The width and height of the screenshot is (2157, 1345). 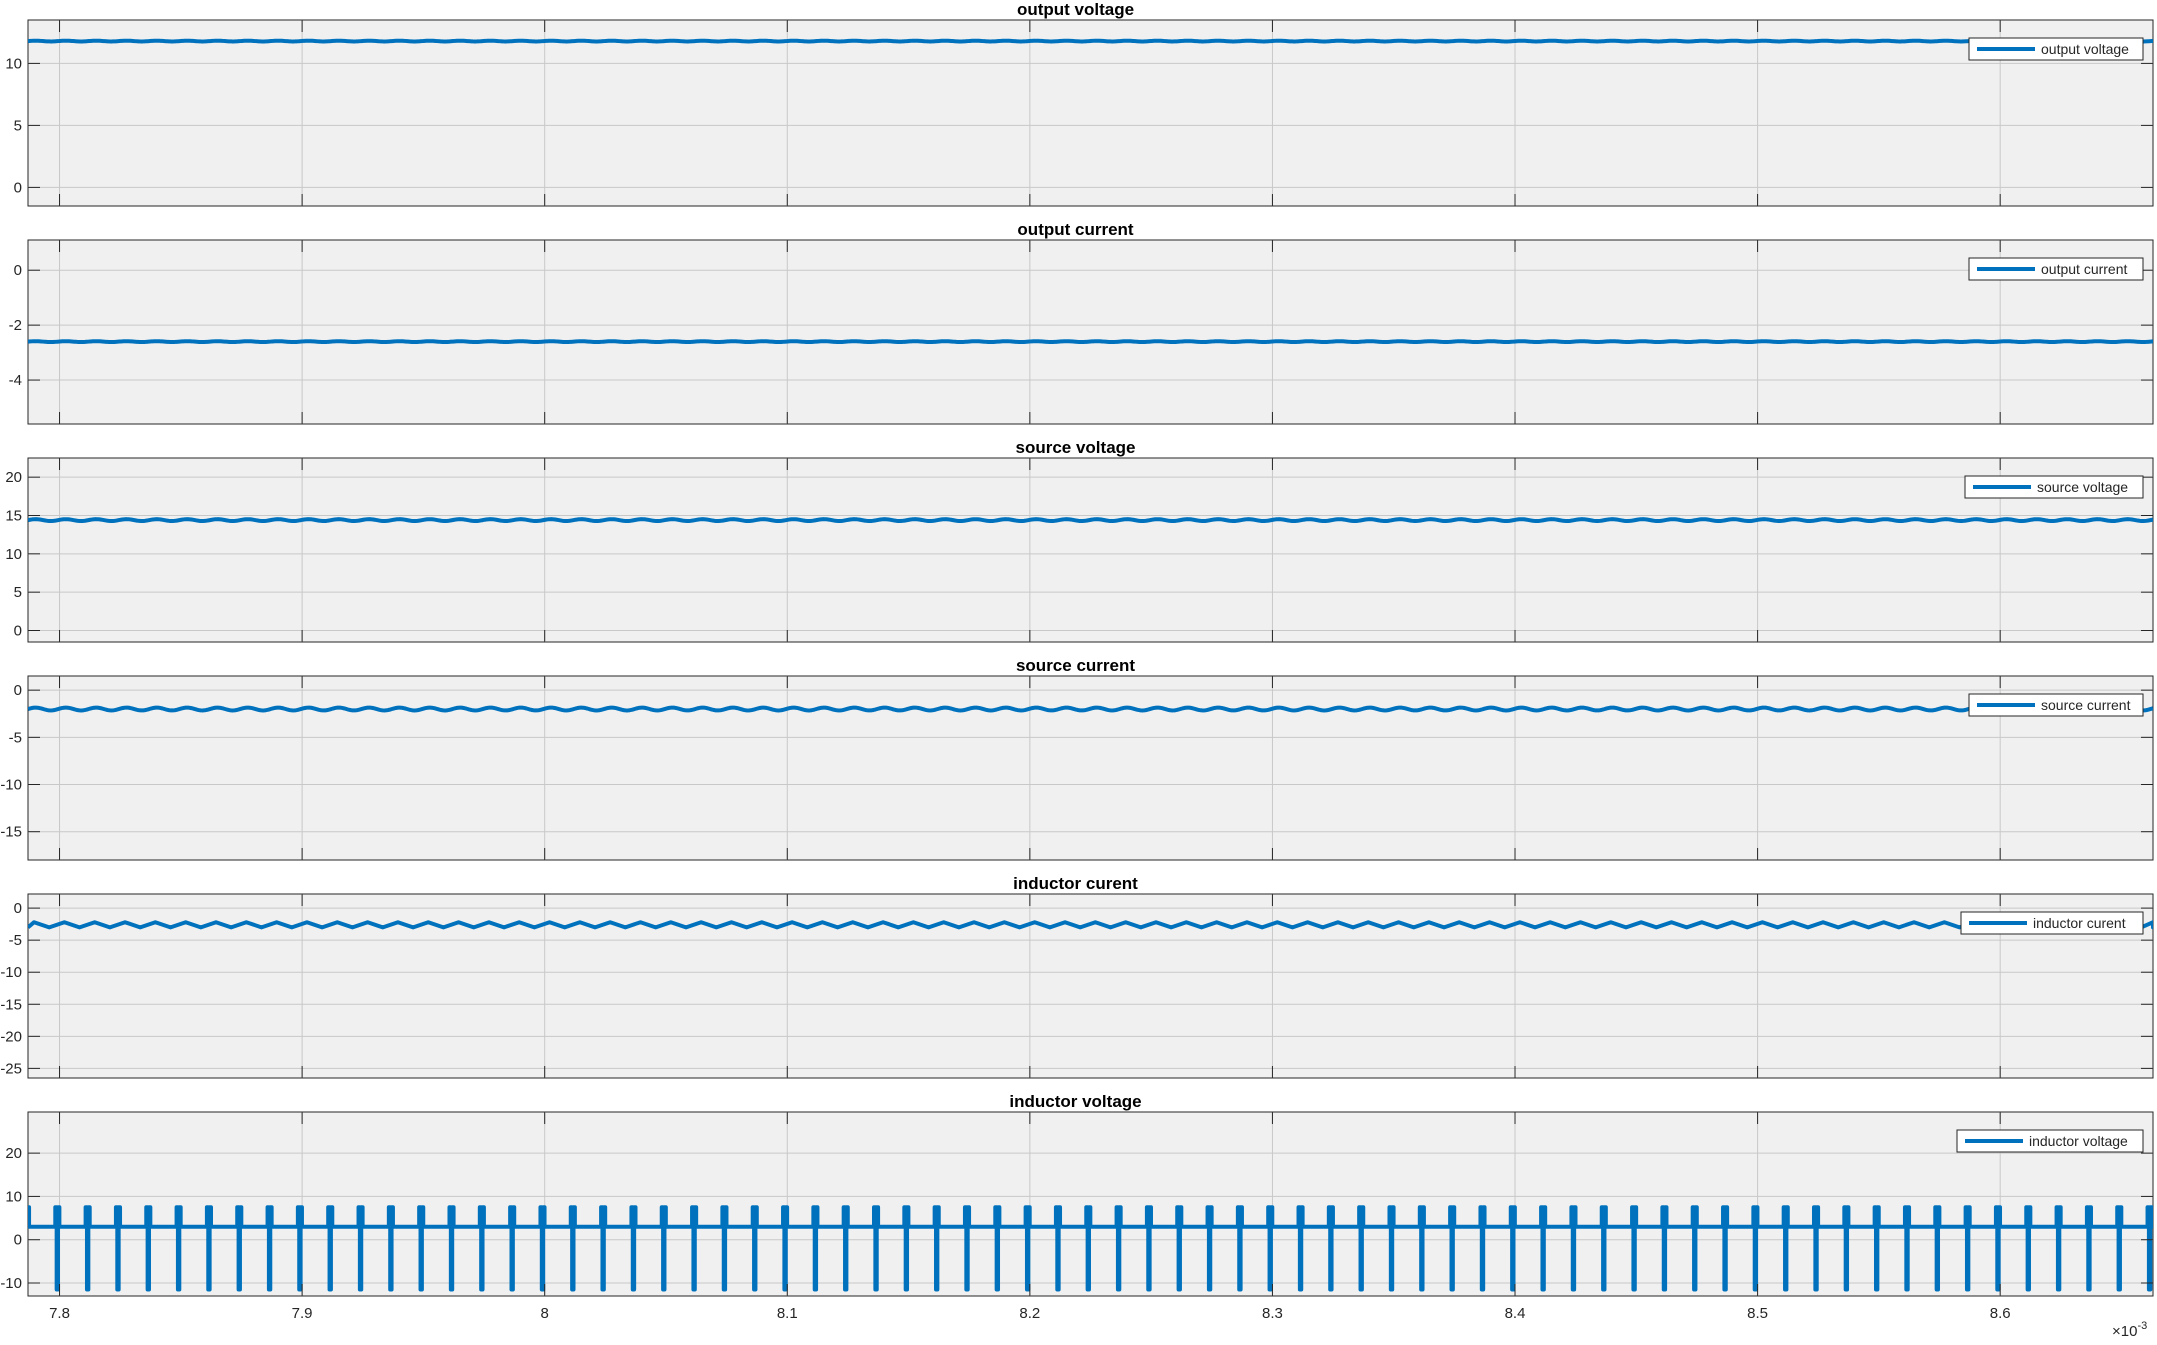 I want to click on x-tick-label: 7.9, so click(x=302, y=1313).